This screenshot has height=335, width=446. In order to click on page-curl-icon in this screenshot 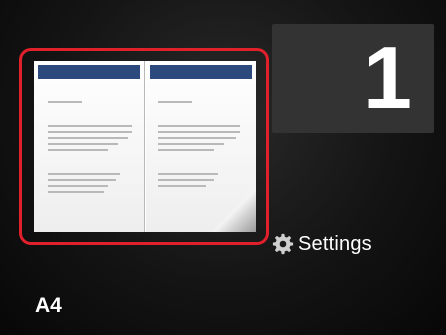, I will do `click(234, 210)`.